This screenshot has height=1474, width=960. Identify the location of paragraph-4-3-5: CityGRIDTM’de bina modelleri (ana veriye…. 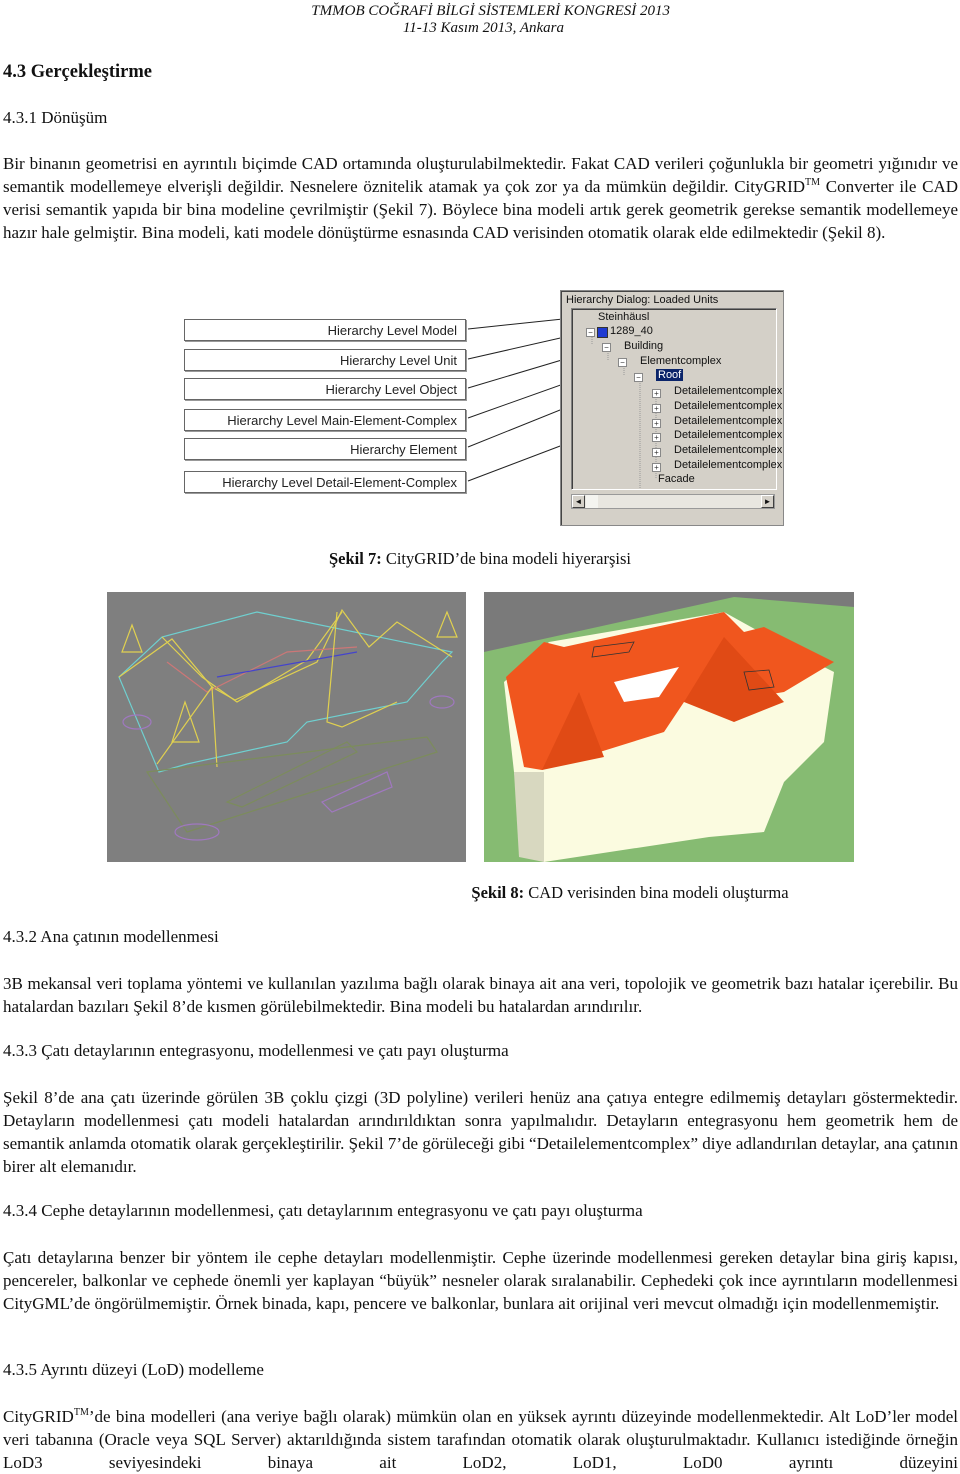
(480, 1439).